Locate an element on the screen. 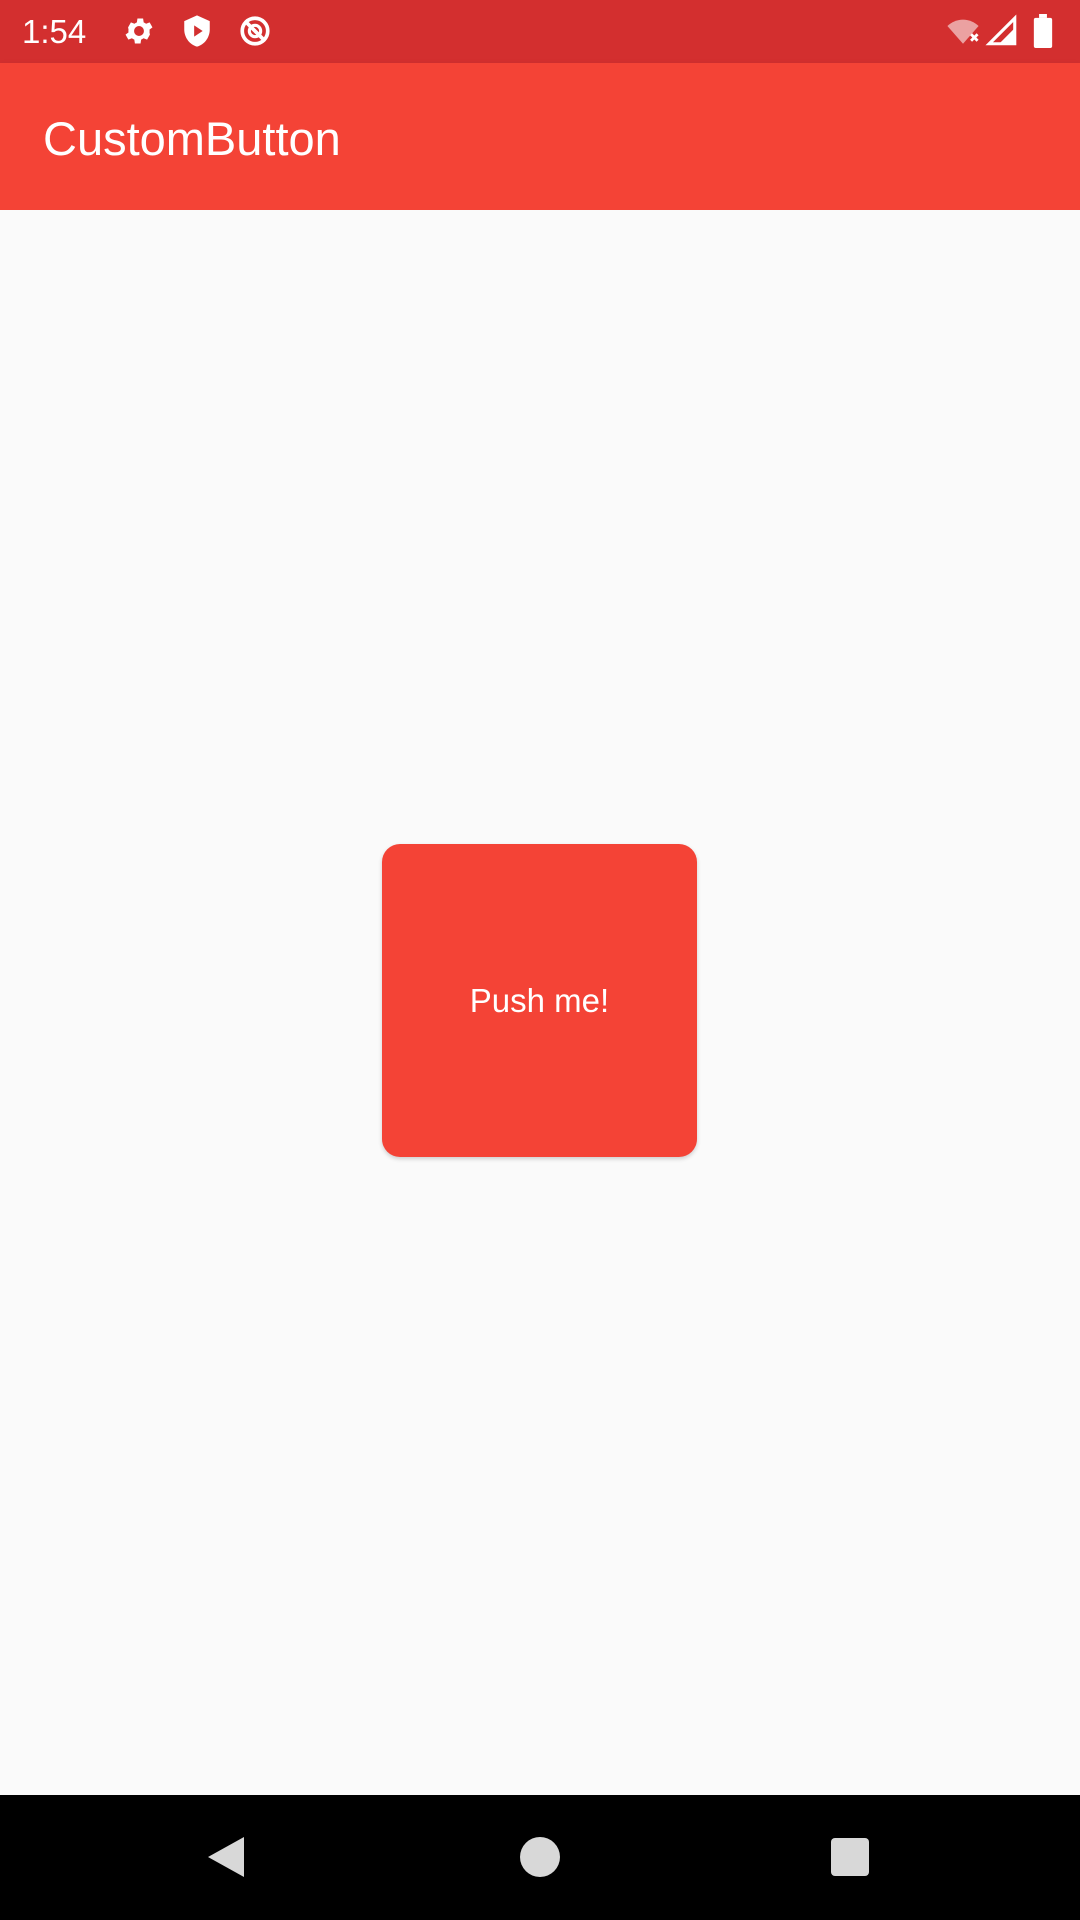 The height and width of the screenshot is (1920, 1080). navigation-bar is located at coordinates (540, 1857).